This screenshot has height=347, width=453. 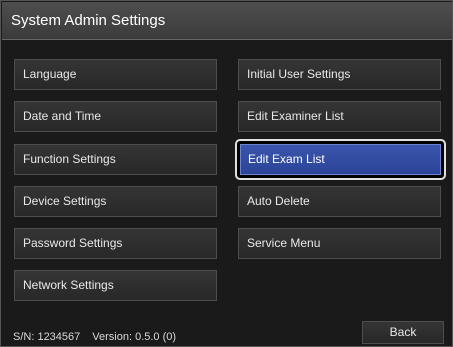 I want to click on title-bar: System Admin Settings, so click(x=227, y=21).